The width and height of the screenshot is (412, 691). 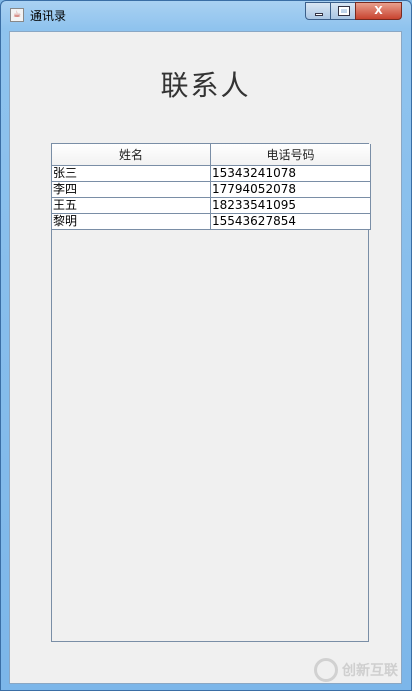 I want to click on watermark-text: 创新互联, so click(x=370, y=671).